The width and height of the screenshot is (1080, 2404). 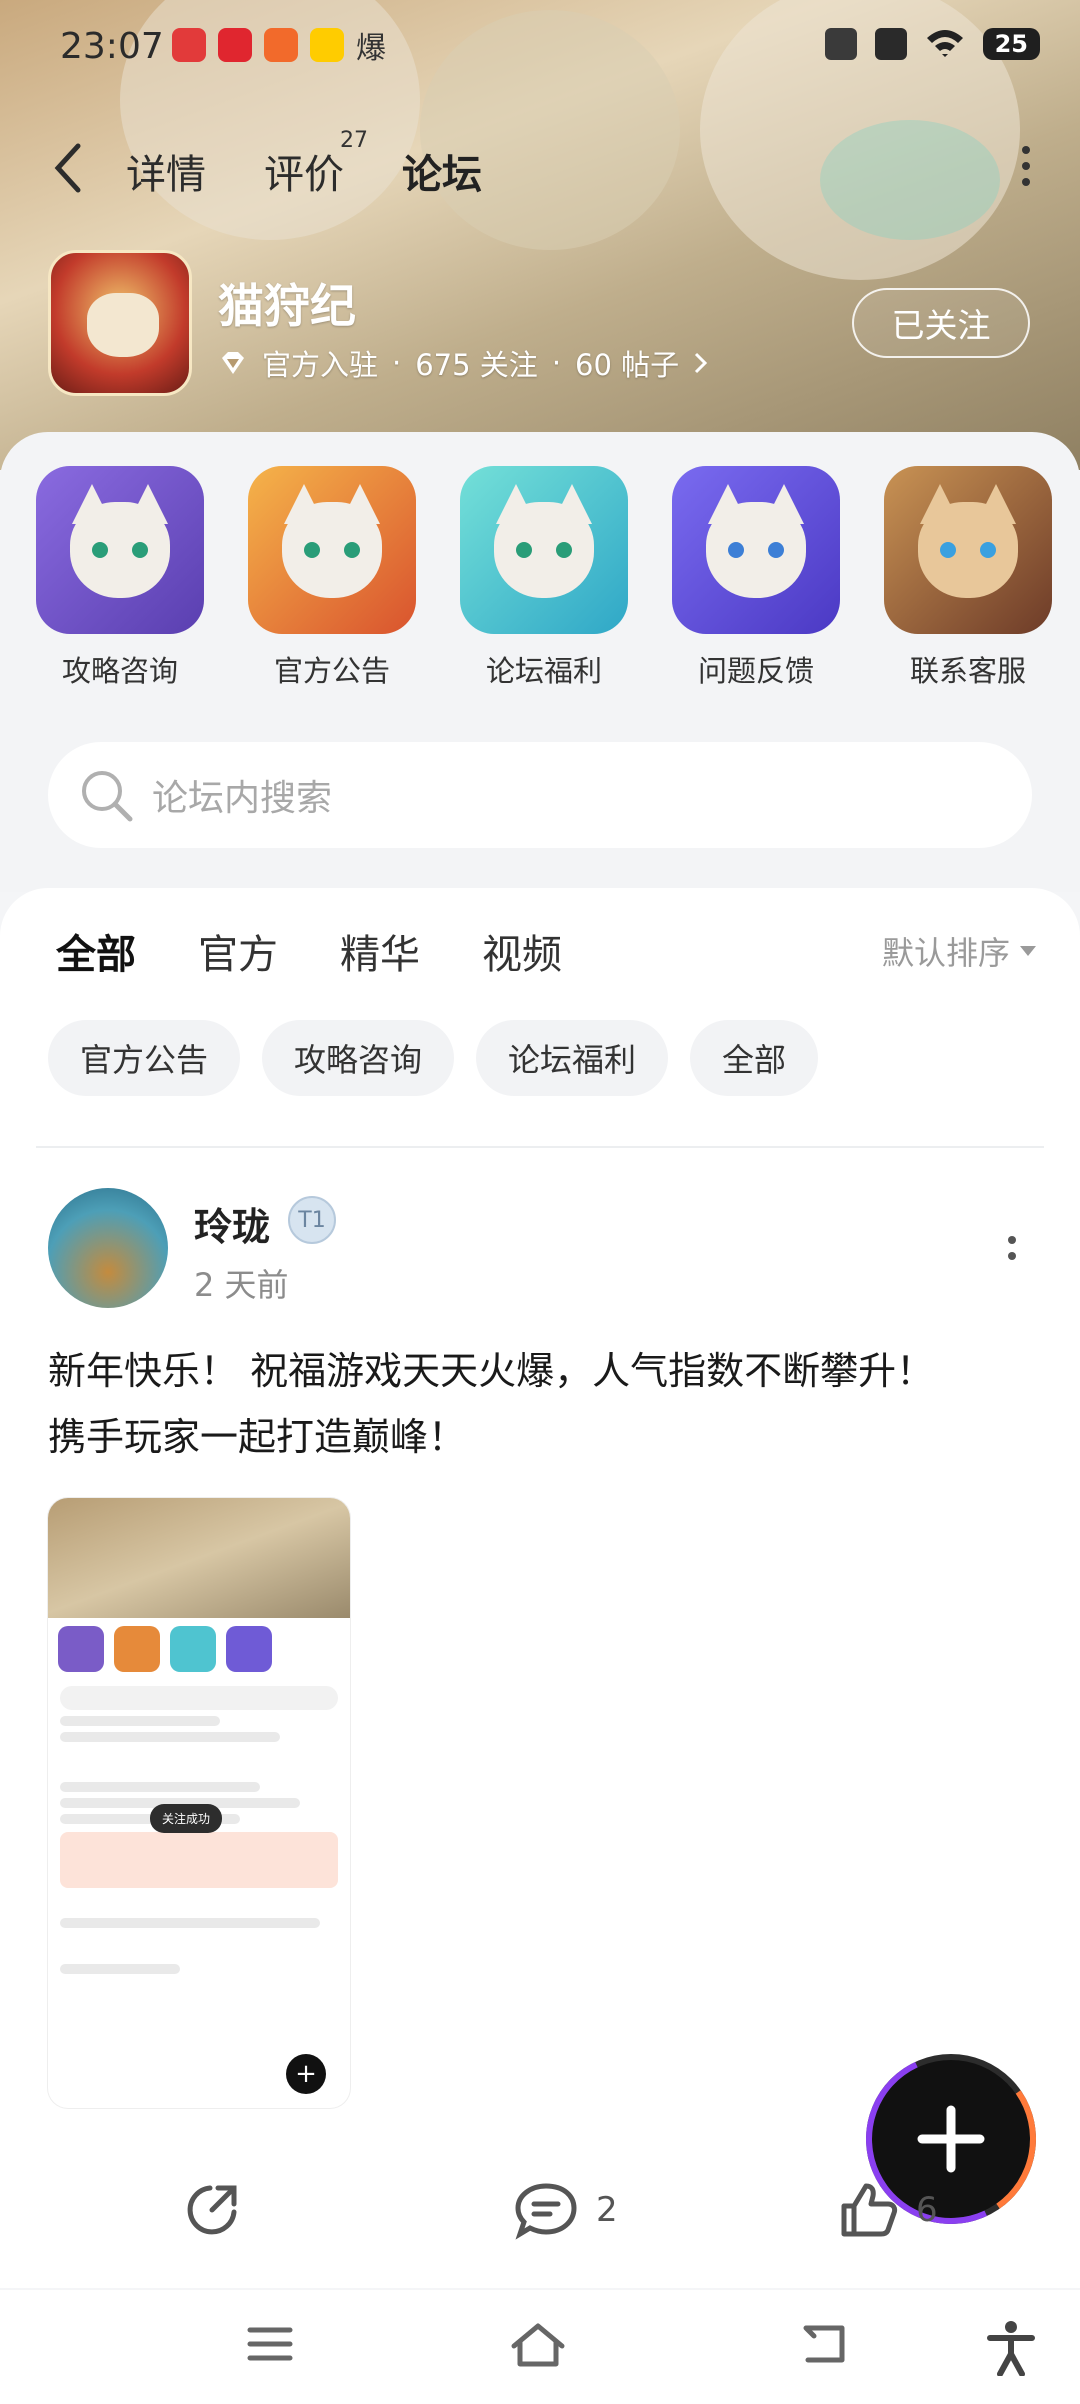 What do you see at coordinates (540, 169) in the screenshot?
I see `top-nav: 详情 评价 27 论坛` at bounding box center [540, 169].